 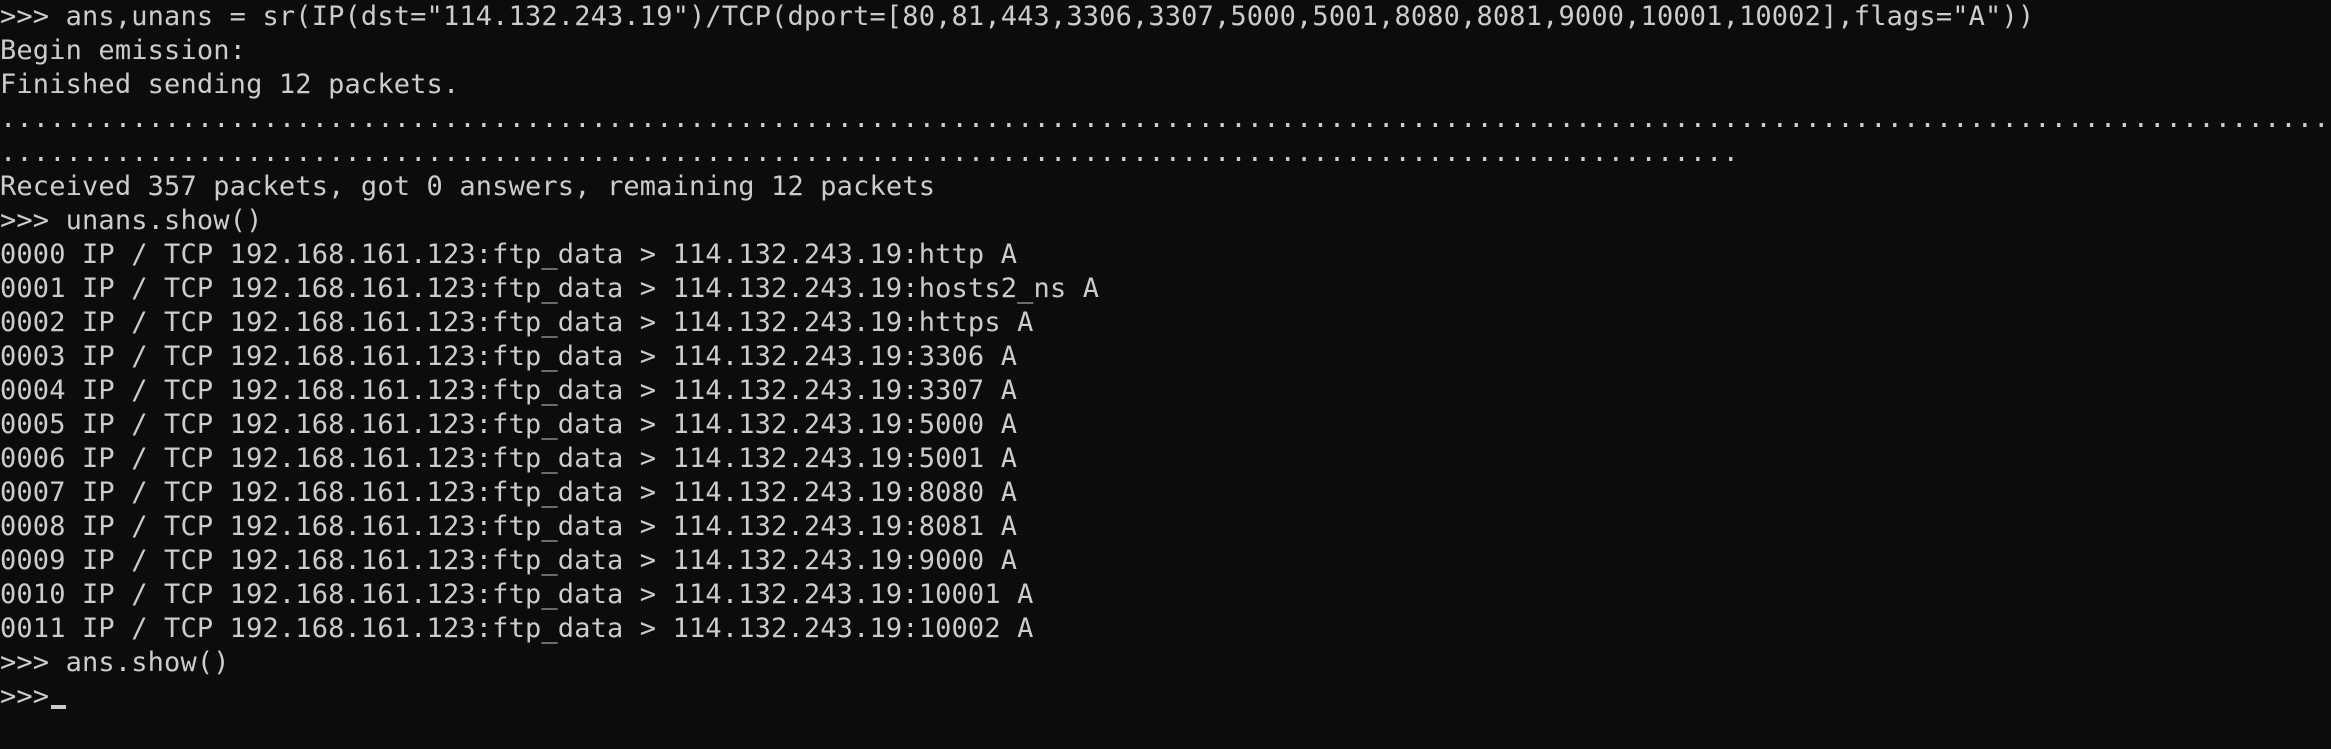 What do you see at coordinates (115, 662) in the screenshot?
I see `command-line-ans-show: >>> ans.show()` at bounding box center [115, 662].